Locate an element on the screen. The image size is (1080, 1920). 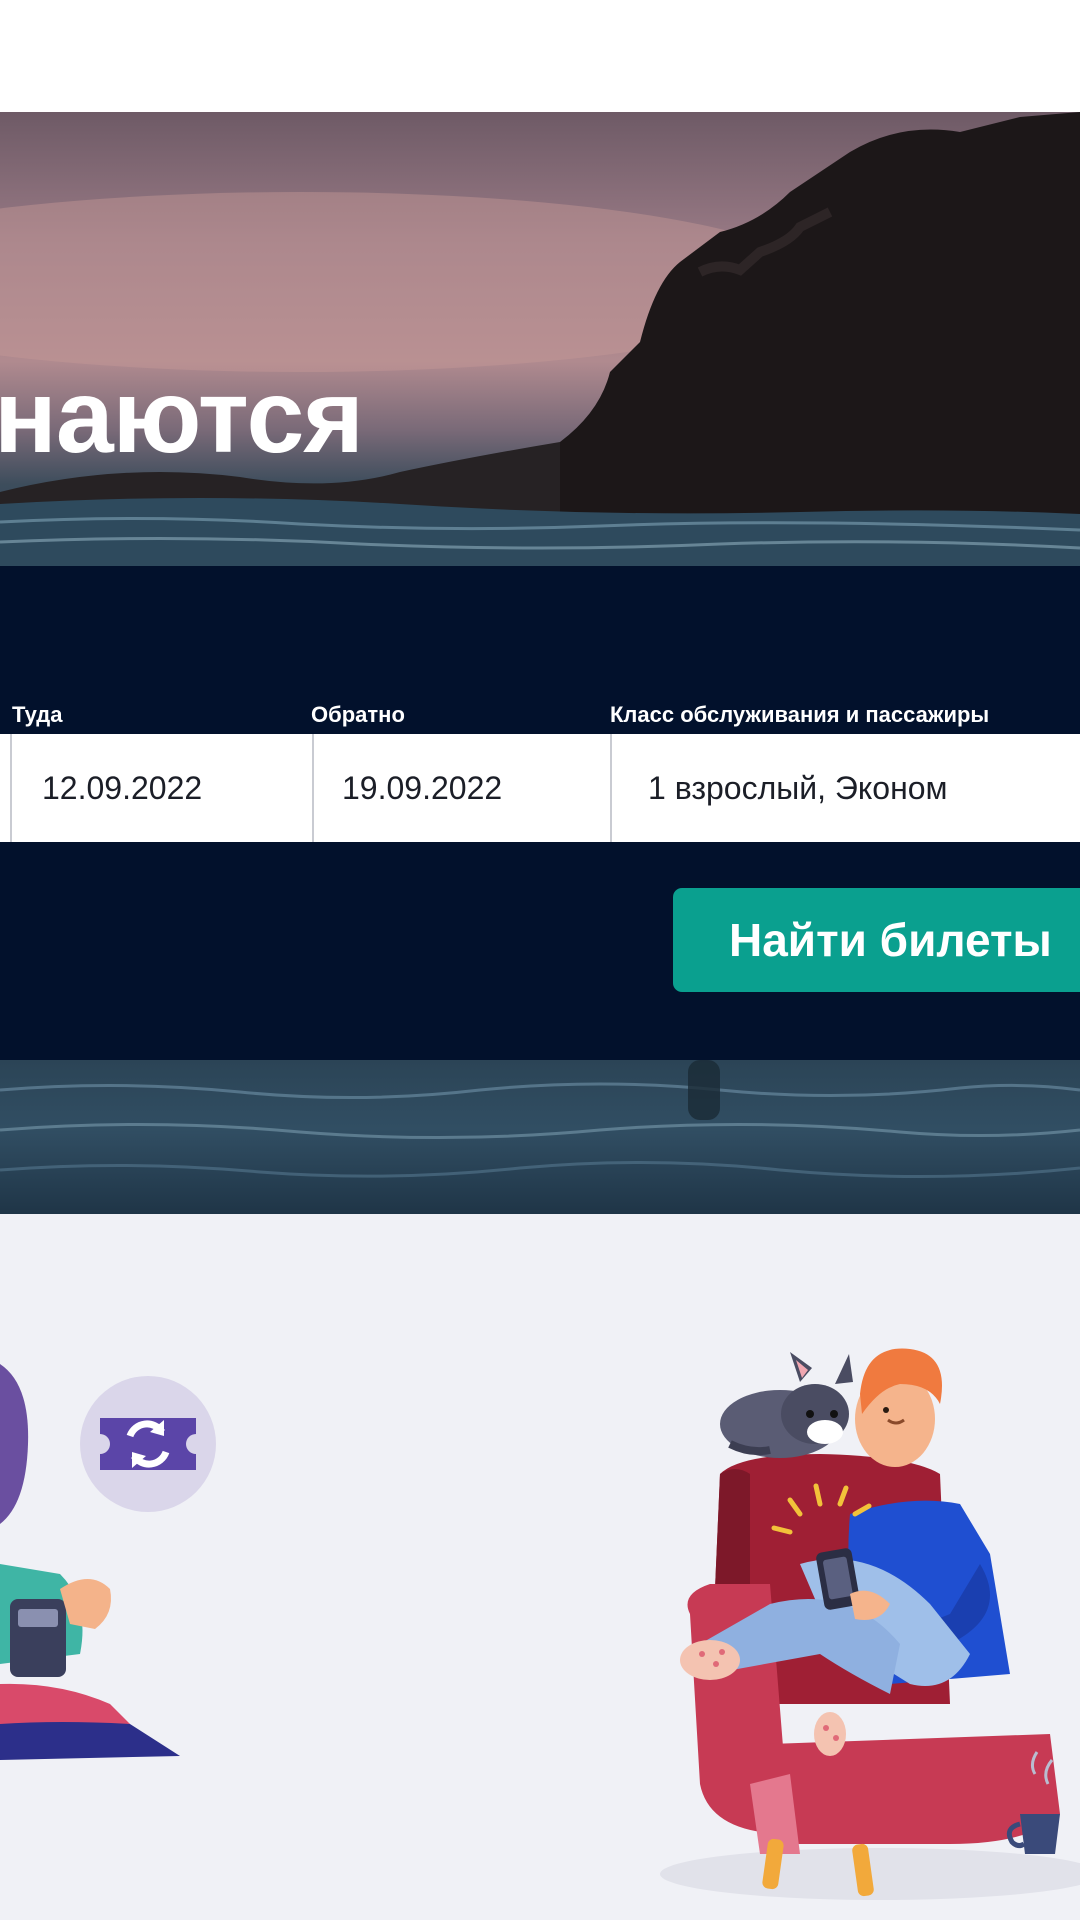
man-in-armchair-illustration is located at coordinates (870, 1624).